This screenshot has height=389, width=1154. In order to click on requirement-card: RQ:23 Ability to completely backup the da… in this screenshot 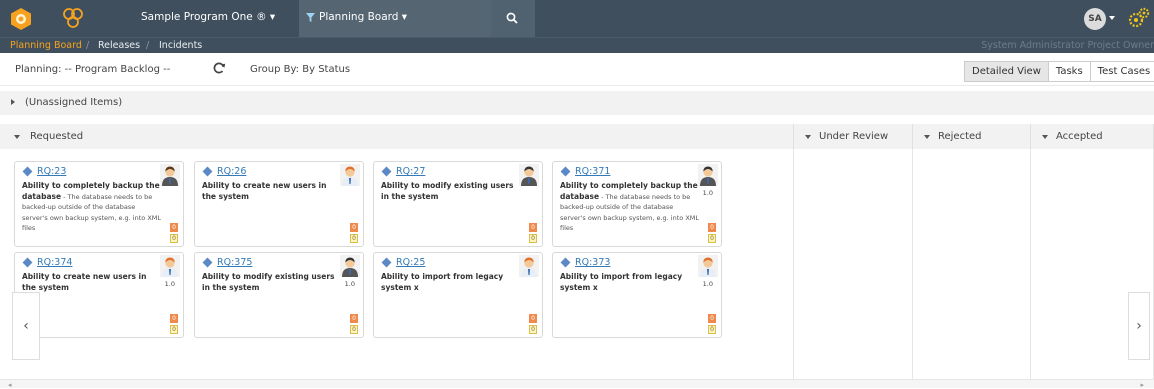, I will do `click(99, 204)`.